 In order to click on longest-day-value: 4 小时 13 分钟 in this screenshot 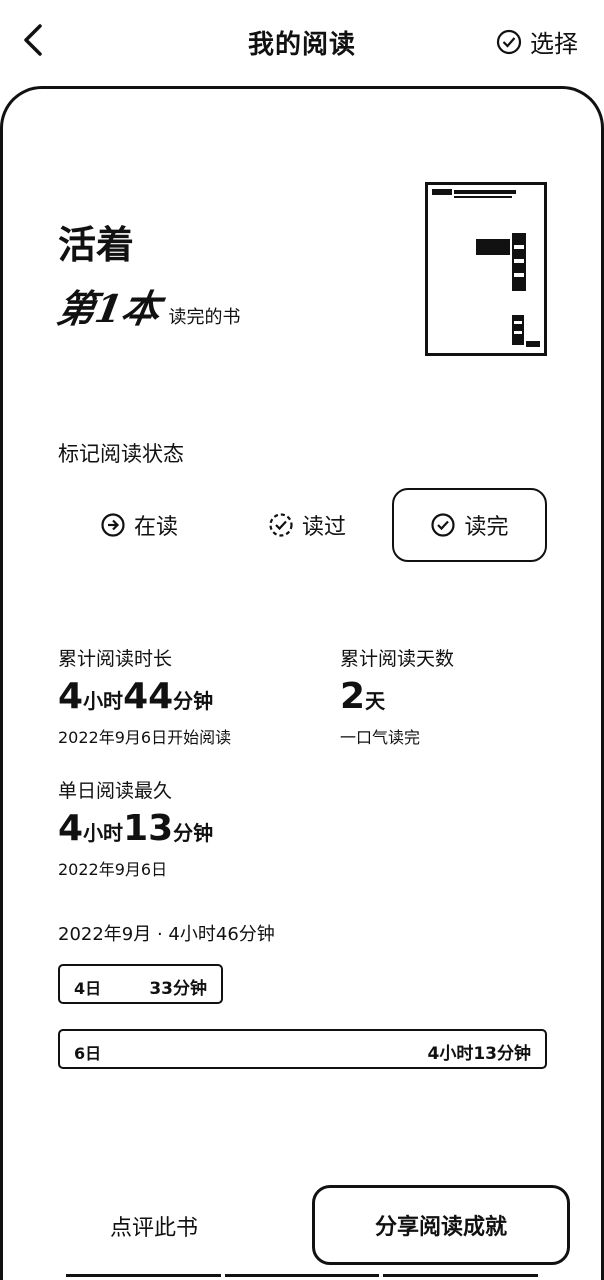, I will do `click(135, 828)`.